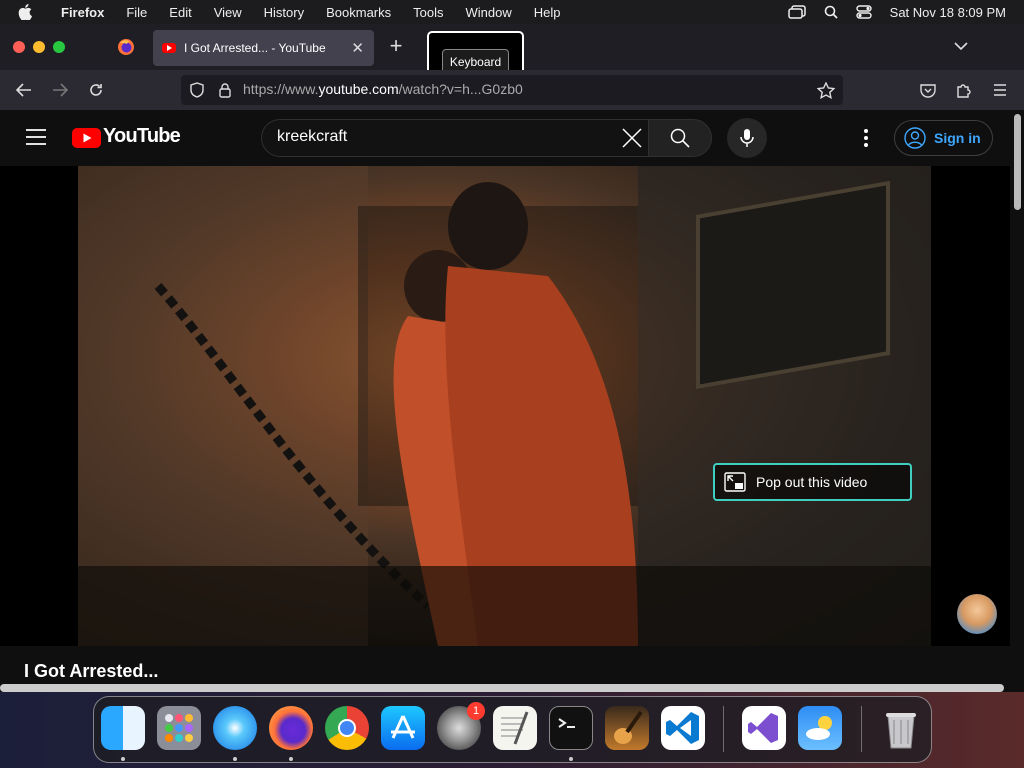 This screenshot has width=1024, height=768. Describe the element at coordinates (977, 614) in the screenshot. I see `avatar` at that location.